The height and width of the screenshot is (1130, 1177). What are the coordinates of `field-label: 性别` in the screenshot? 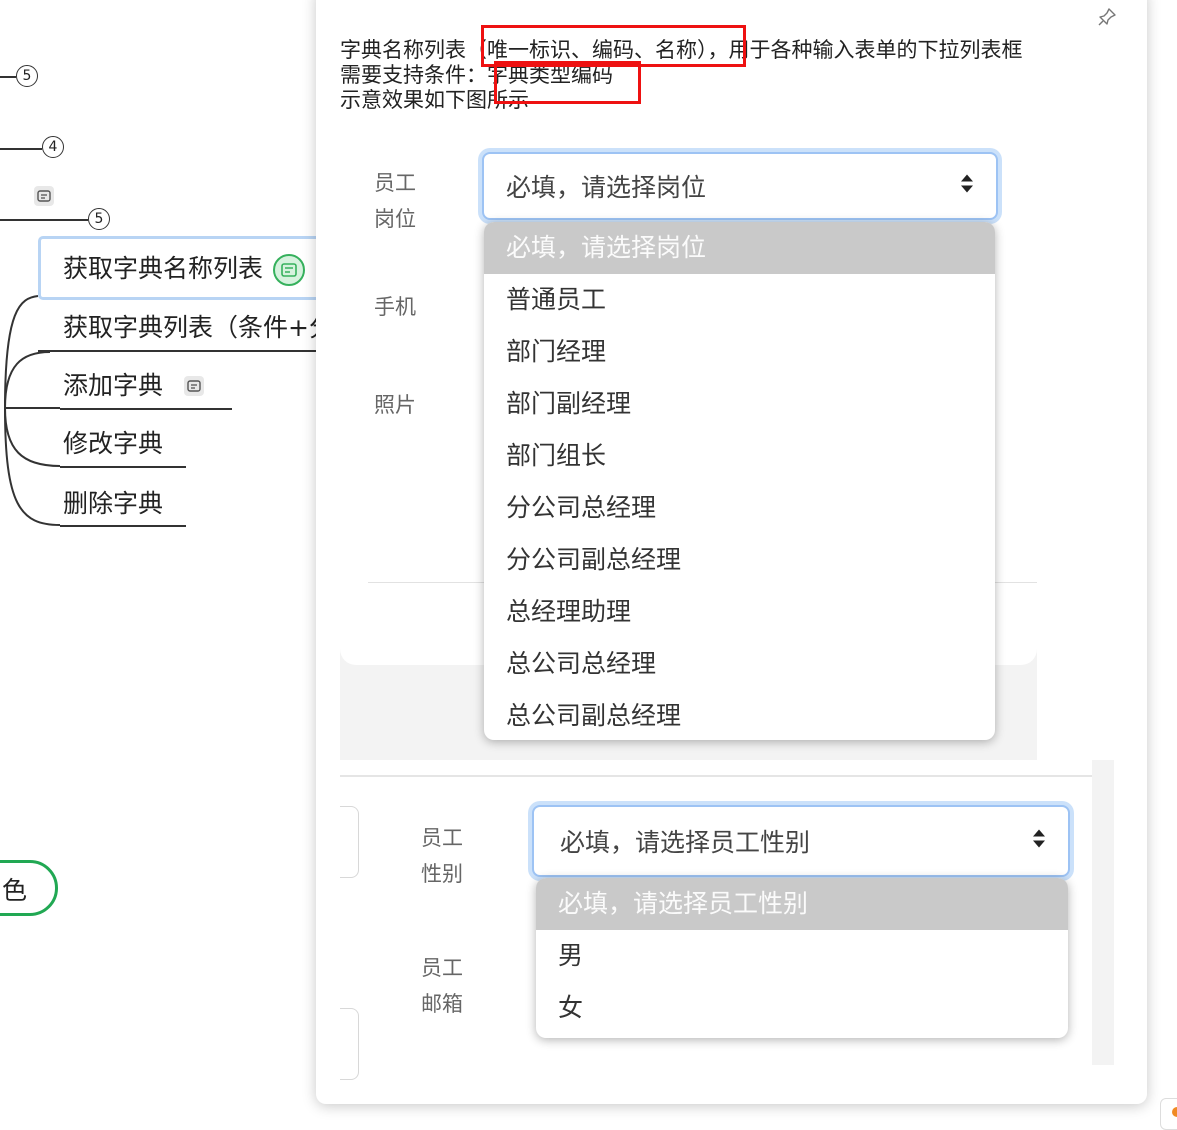 It's located at (442, 874).